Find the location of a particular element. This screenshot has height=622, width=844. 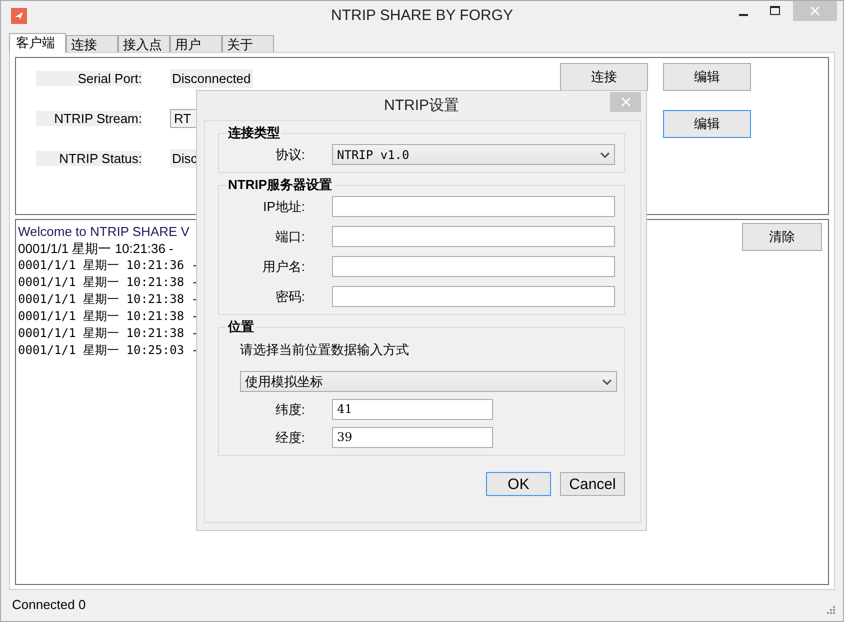

field-label: 端口: is located at coordinates (289, 237).